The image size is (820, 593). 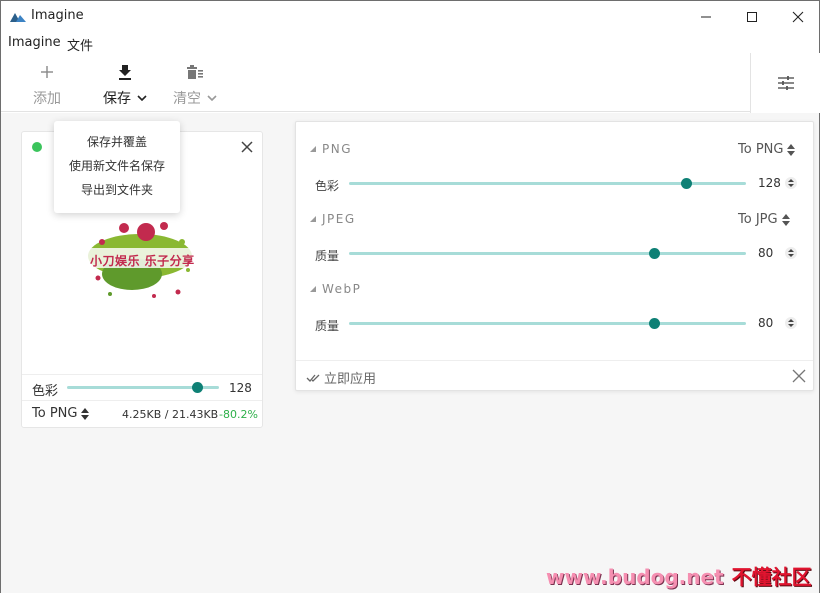 What do you see at coordinates (247, 147) in the screenshot?
I see `remove-image-icon` at bounding box center [247, 147].